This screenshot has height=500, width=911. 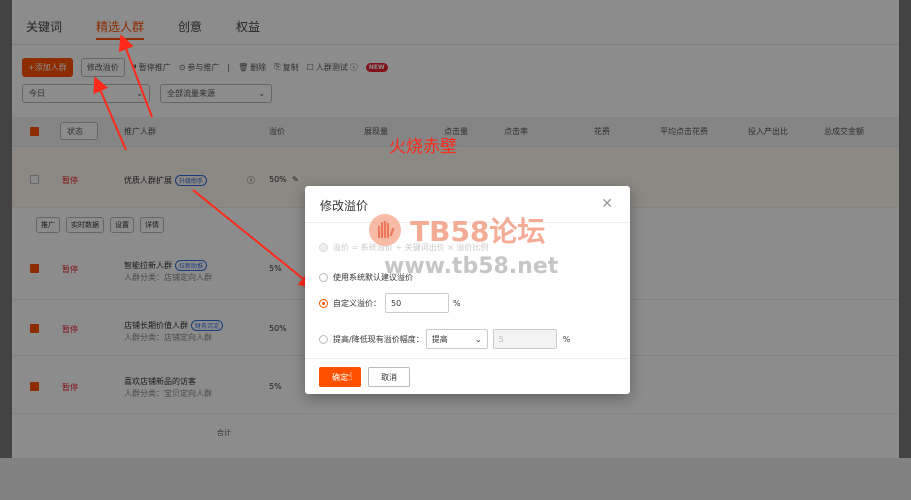 What do you see at coordinates (607, 204) in the screenshot?
I see `close-icon: ✕` at bounding box center [607, 204].